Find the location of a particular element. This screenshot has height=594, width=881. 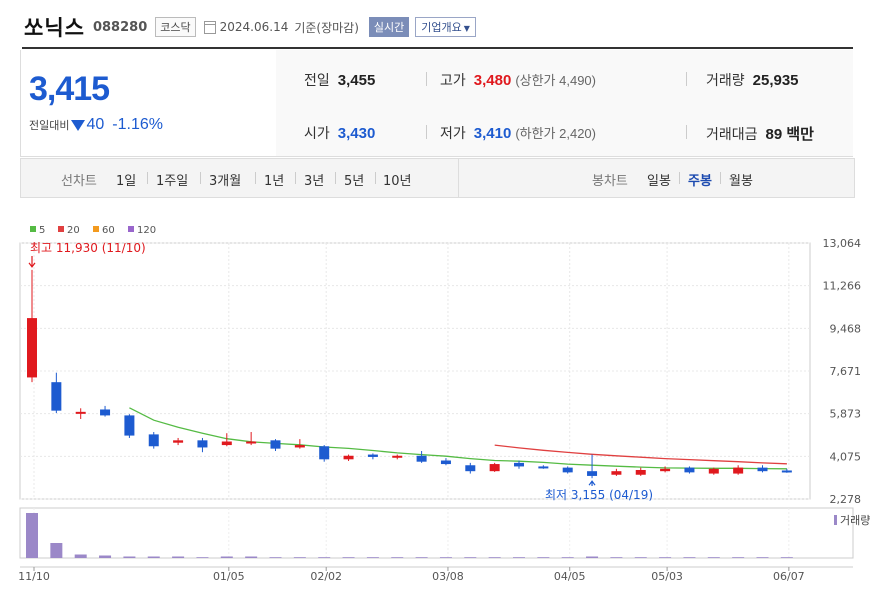

x-tick-label: 02/02 is located at coordinates (326, 576).